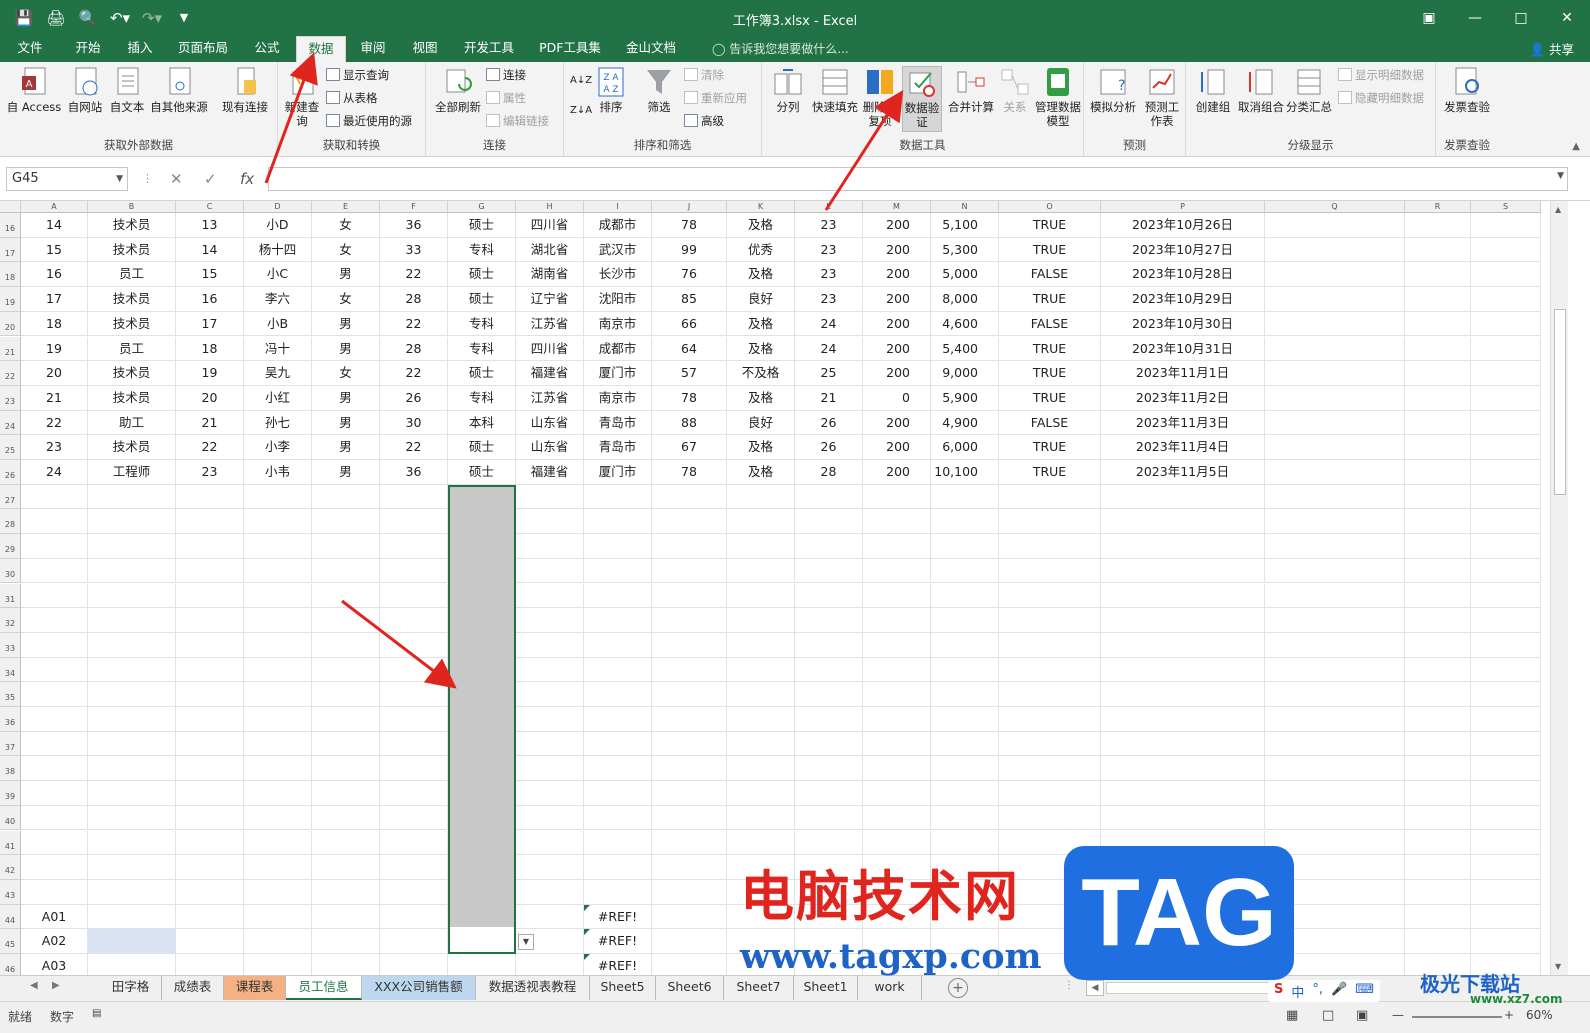  What do you see at coordinates (132, 447) in the screenshot?
I see `cell: 技术员` at bounding box center [132, 447].